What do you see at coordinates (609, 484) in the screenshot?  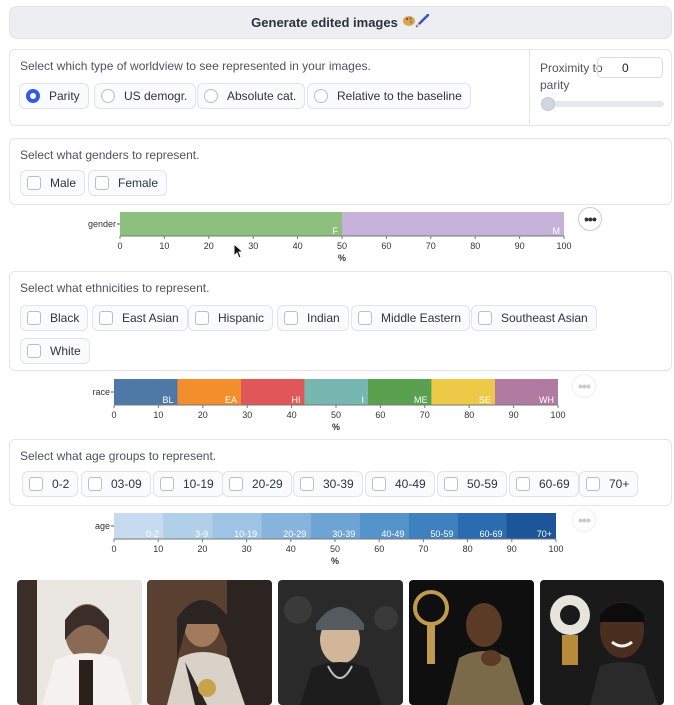 I see `checkbox-age-70-plus: 70+` at bounding box center [609, 484].